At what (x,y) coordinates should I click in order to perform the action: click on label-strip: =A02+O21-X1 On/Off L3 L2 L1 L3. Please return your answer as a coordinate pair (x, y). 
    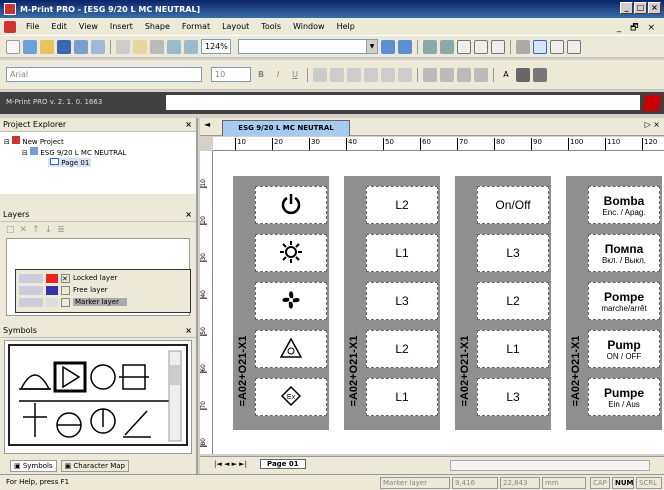
    Looking at the image, I should click on (503, 303).